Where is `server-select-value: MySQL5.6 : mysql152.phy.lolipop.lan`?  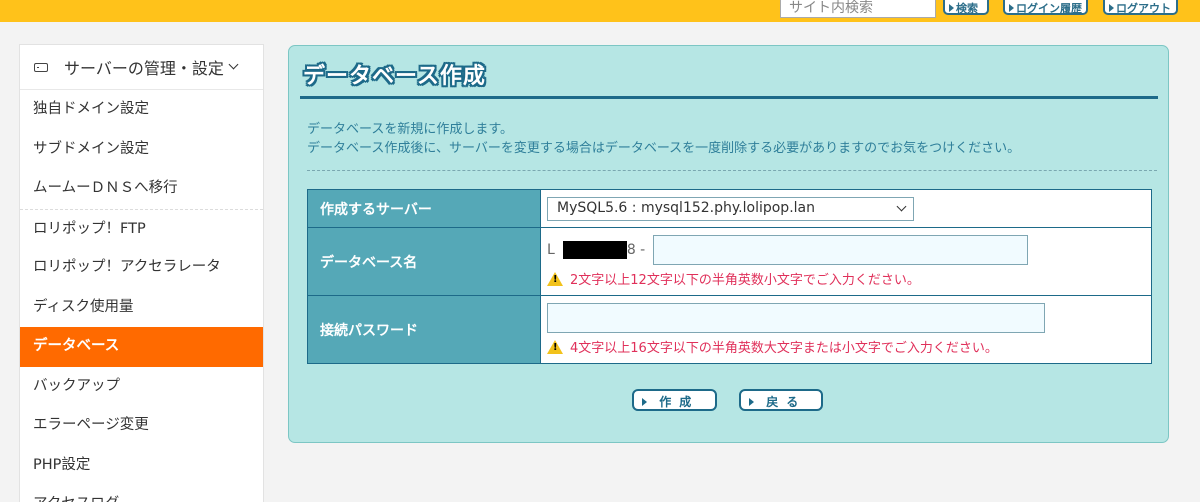 server-select-value: MySQL5.6 : mysql152.phy.lolipop.lan is located at coordinates (686, 207).